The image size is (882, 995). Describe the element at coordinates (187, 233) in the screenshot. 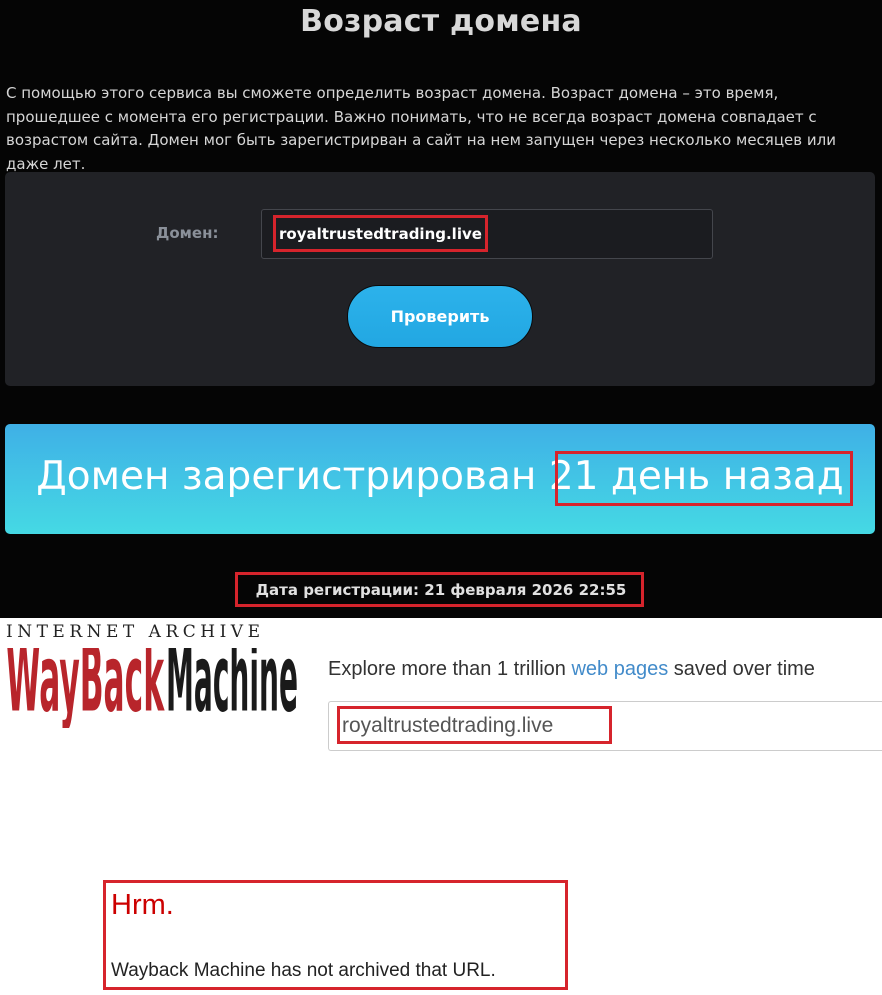

I see `domain-label: Домен:` at that location.